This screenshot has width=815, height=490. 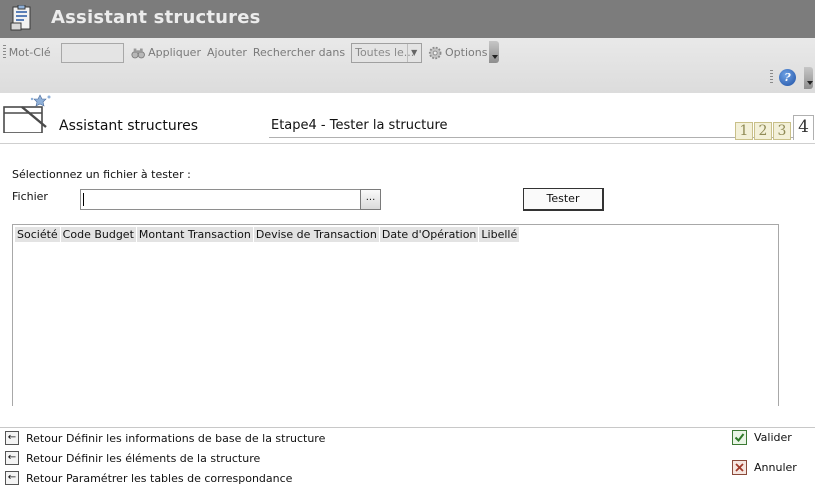 I want to click on column-header-code-budget: Code Budget, so click(x=98, y=234).